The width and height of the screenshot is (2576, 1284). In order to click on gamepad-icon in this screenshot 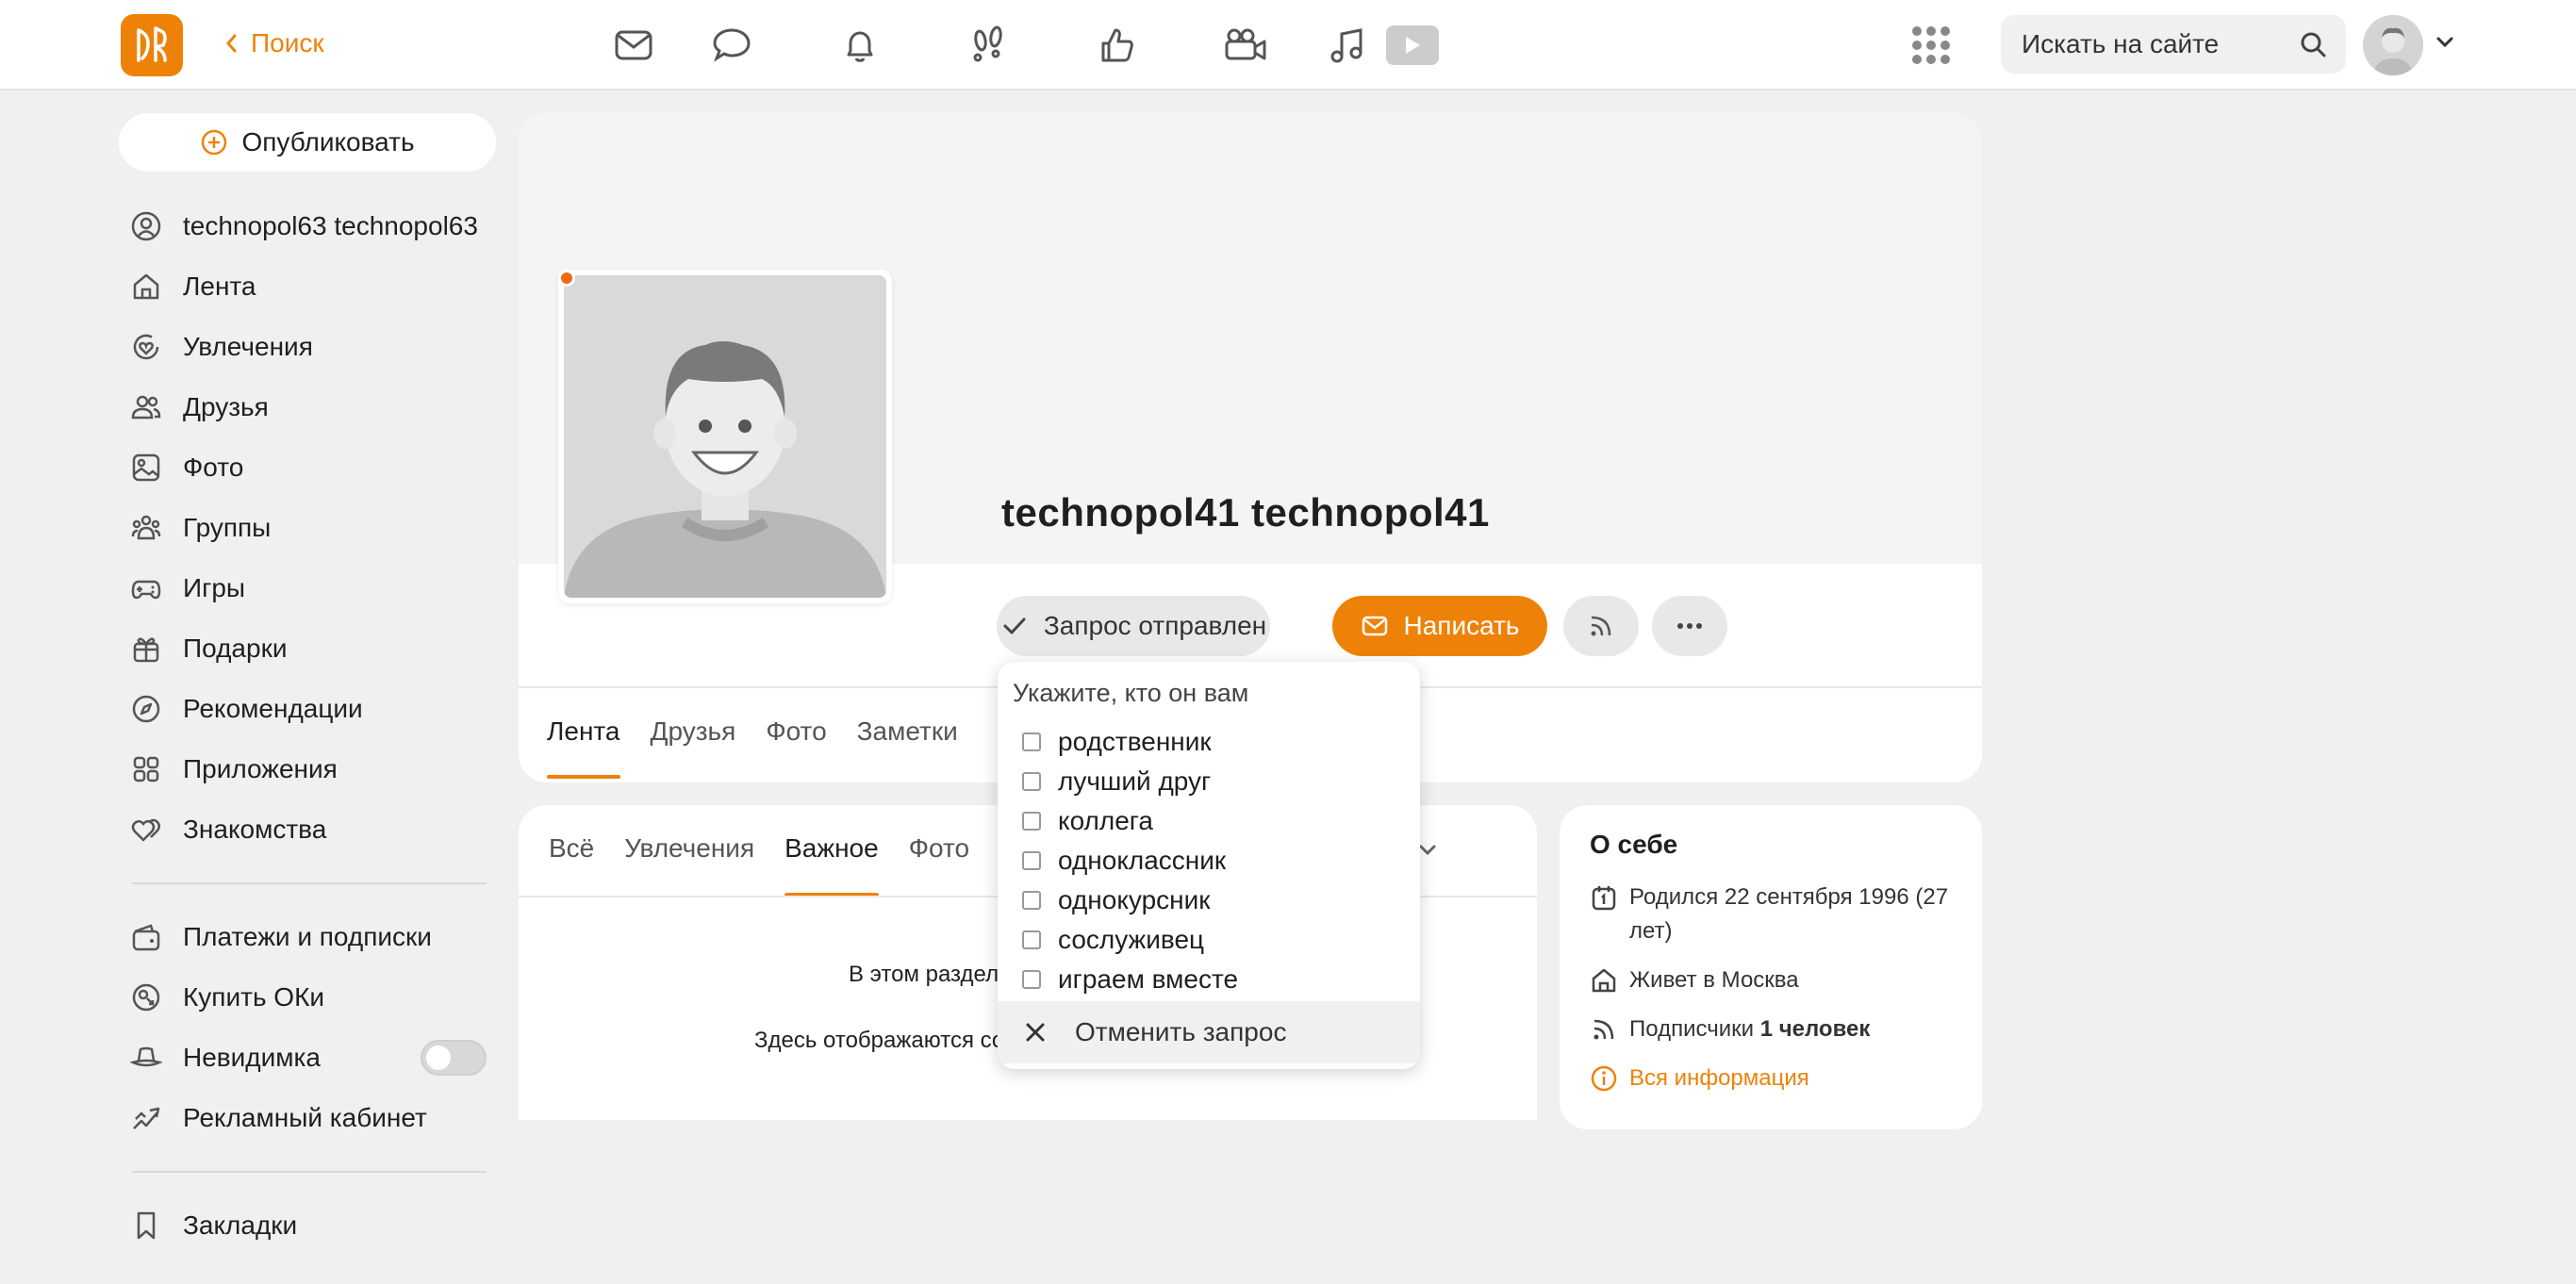, I will do `click(146, 590)`.